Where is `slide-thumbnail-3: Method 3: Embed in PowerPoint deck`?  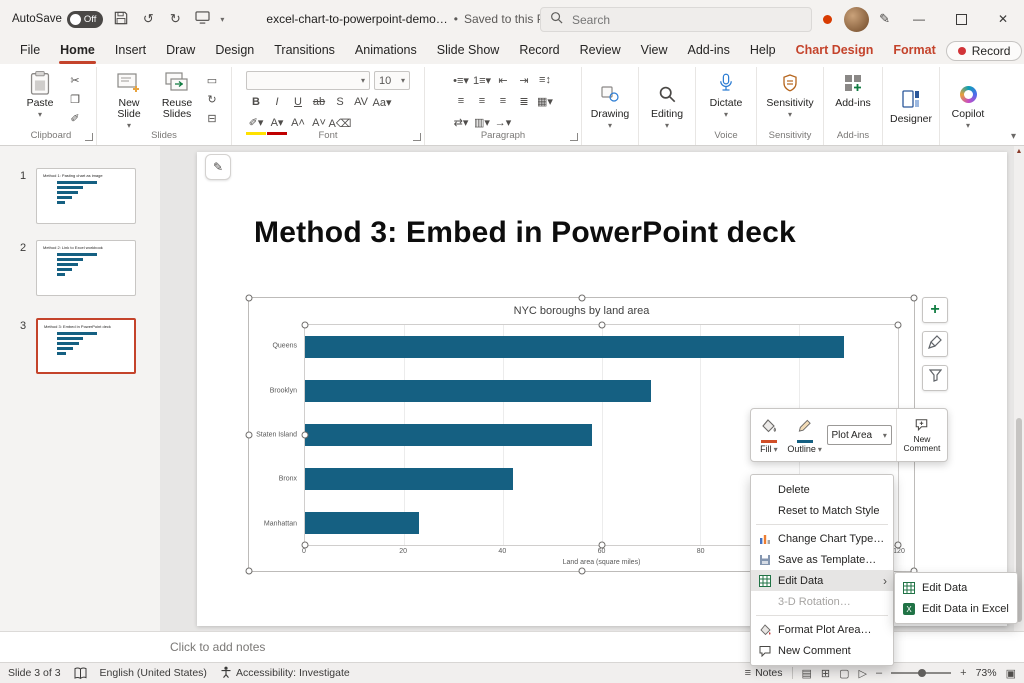 slide-thumbnail-3: Method 3: Embed in PowerPoint deck is located at coordinates (86, 346).